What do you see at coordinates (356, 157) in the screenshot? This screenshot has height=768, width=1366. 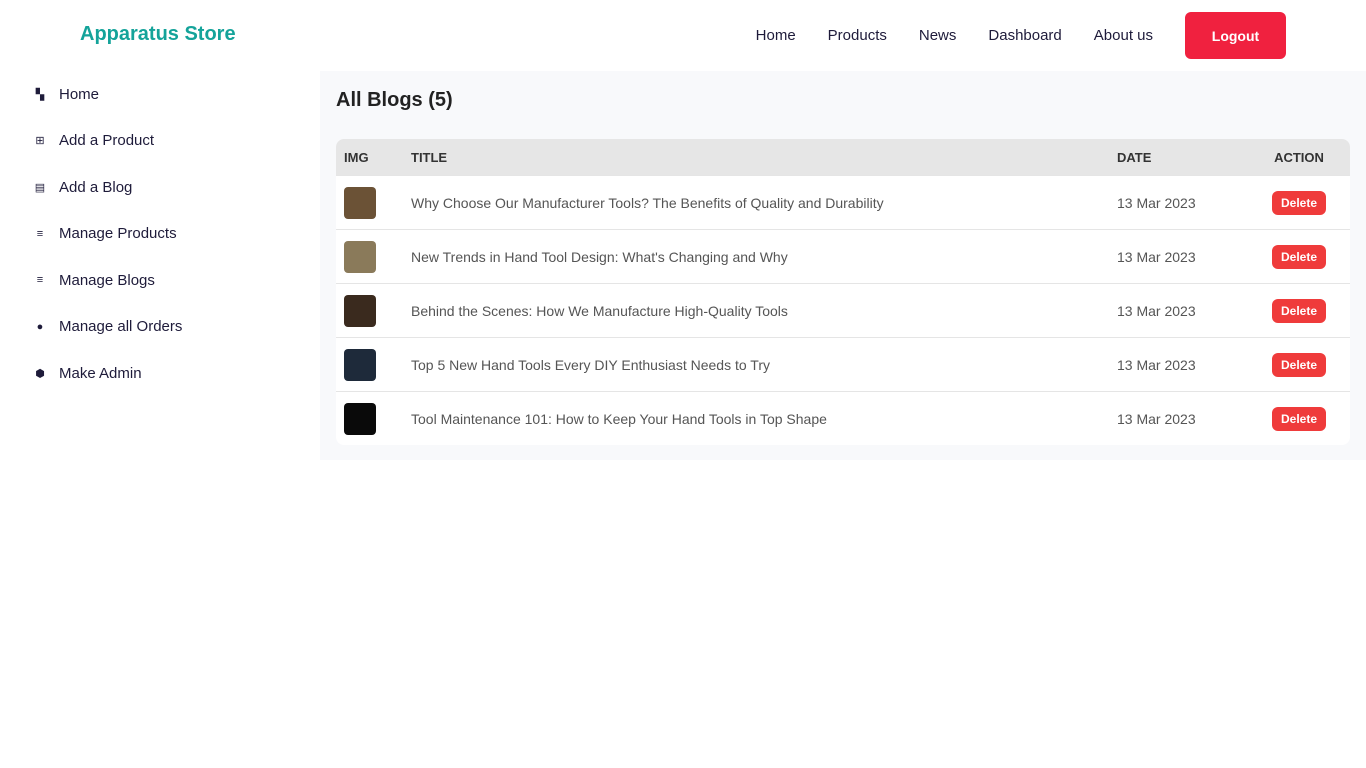 I see `col-img: IMG` at bounding box center [356, 157].